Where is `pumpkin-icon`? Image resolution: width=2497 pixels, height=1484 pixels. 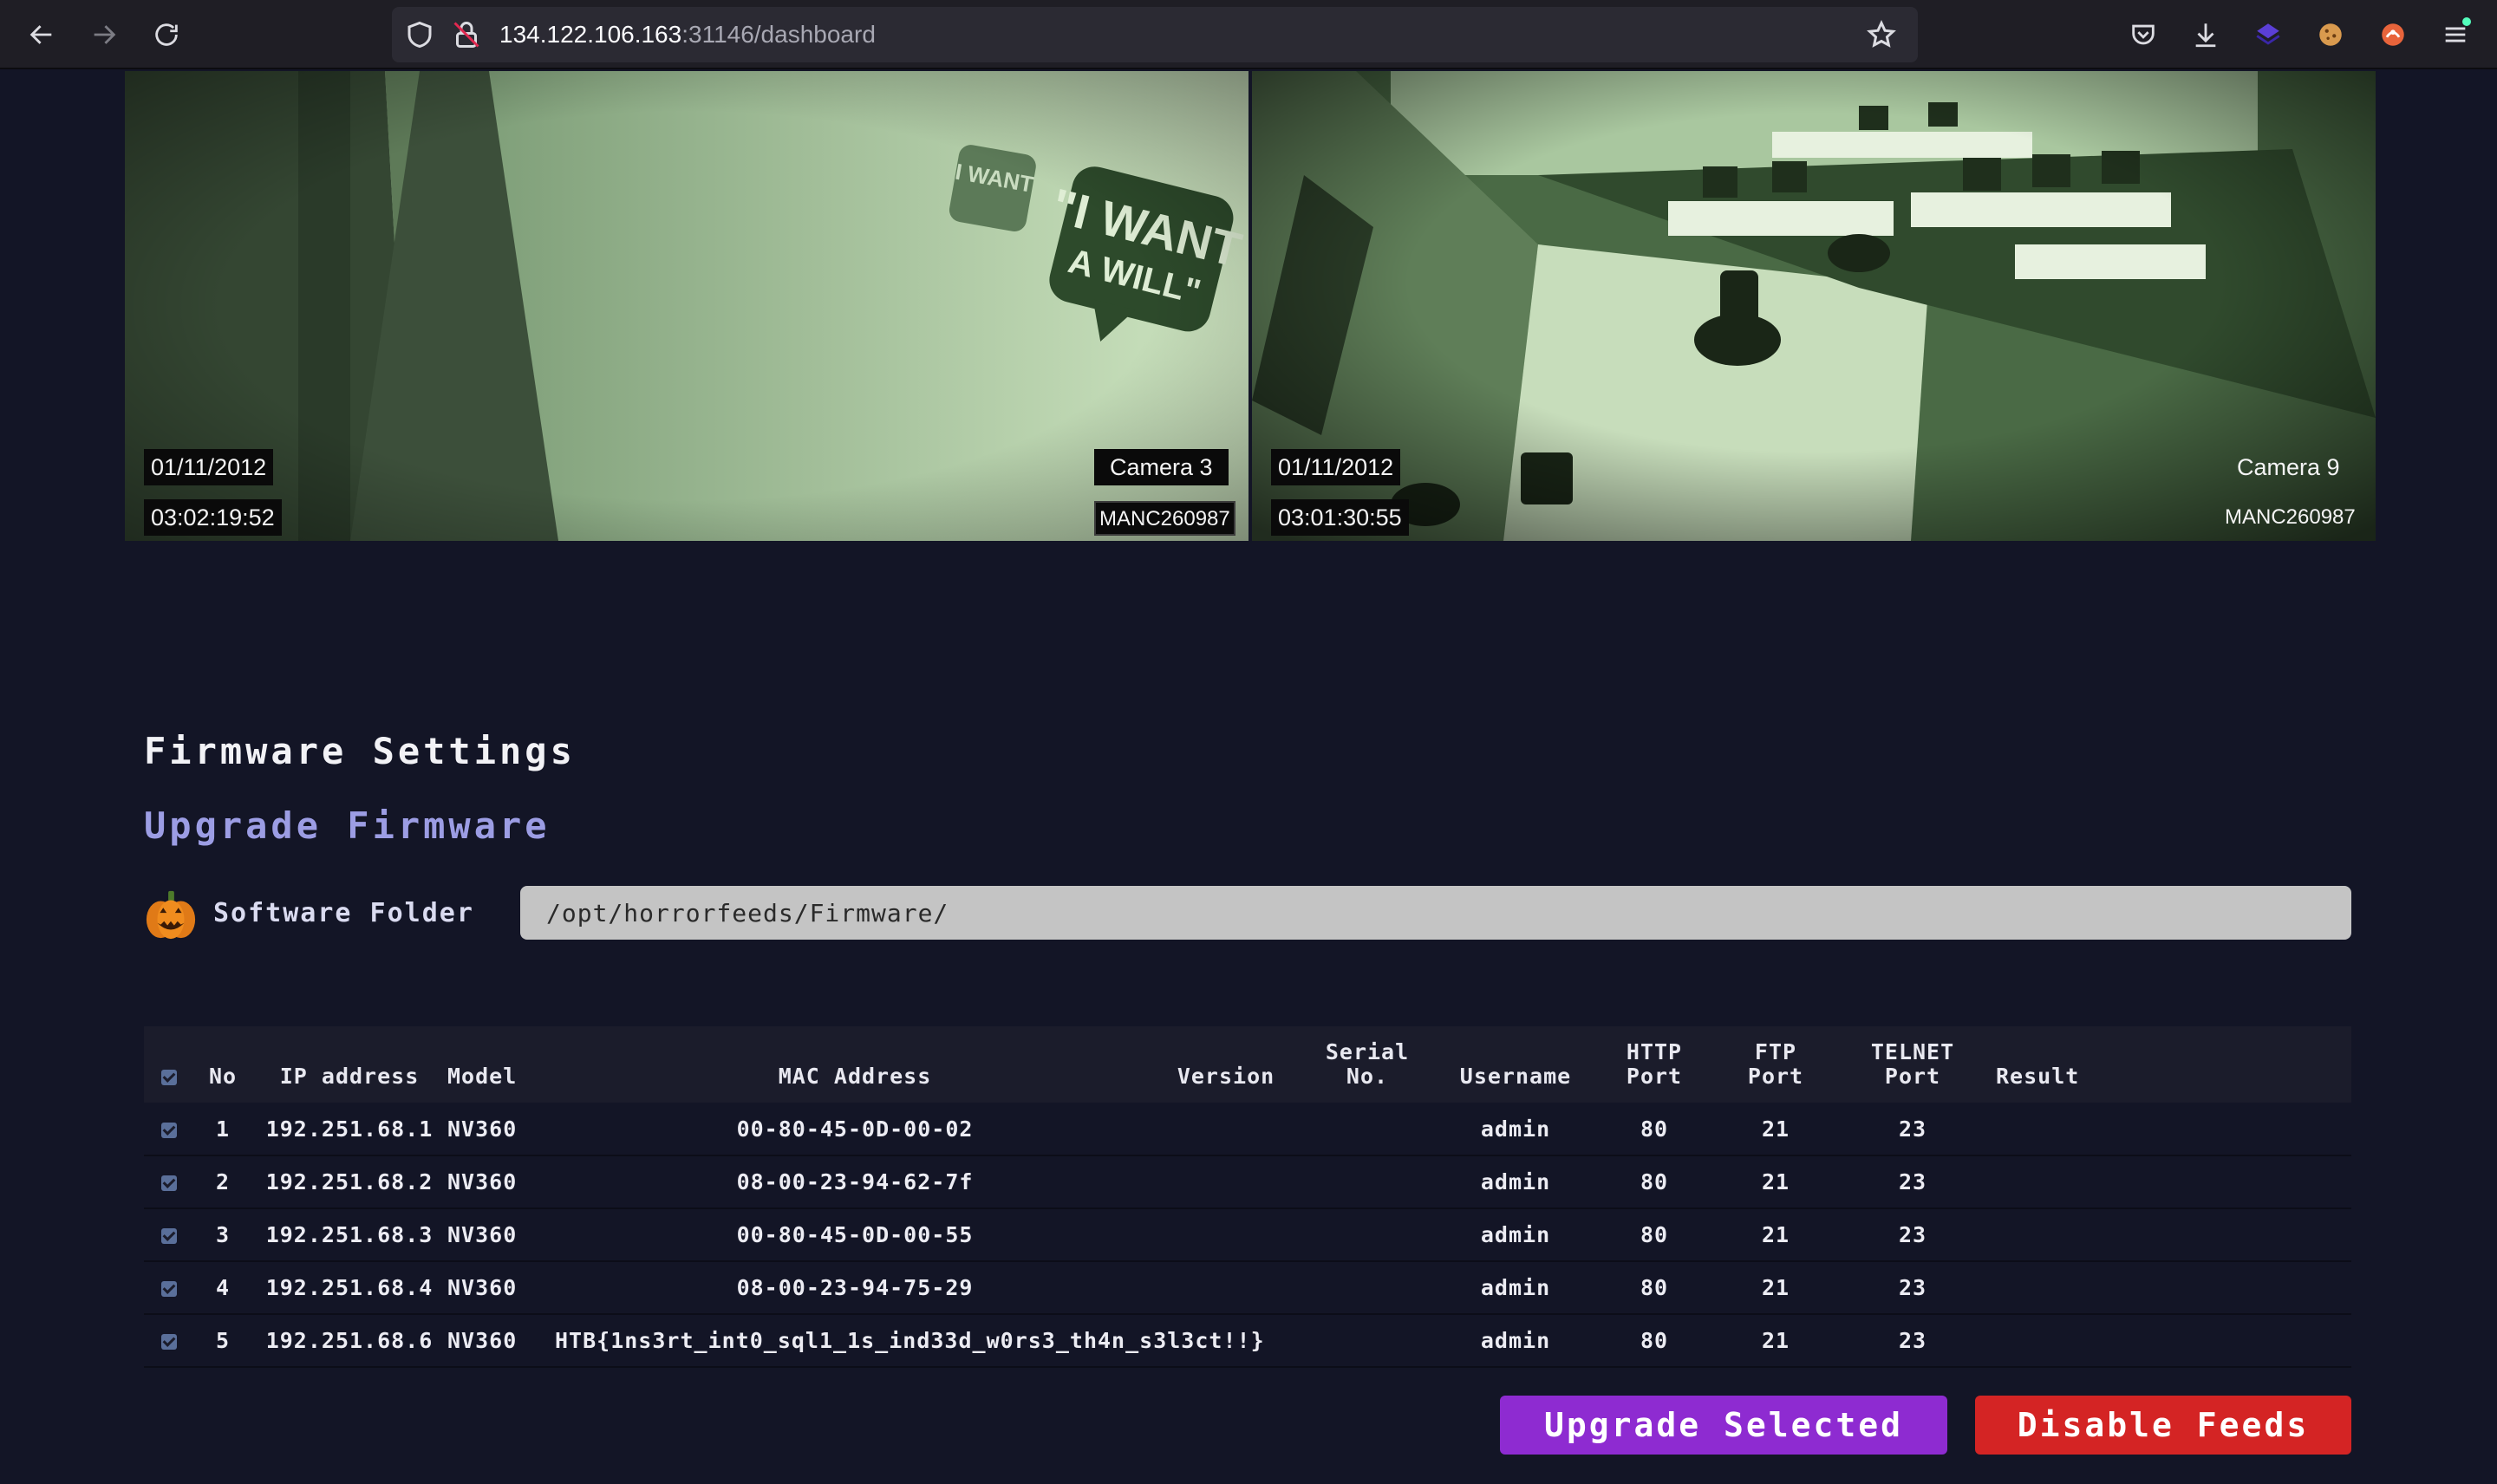
pumpkin-icon is located at coordinates (171, 915).